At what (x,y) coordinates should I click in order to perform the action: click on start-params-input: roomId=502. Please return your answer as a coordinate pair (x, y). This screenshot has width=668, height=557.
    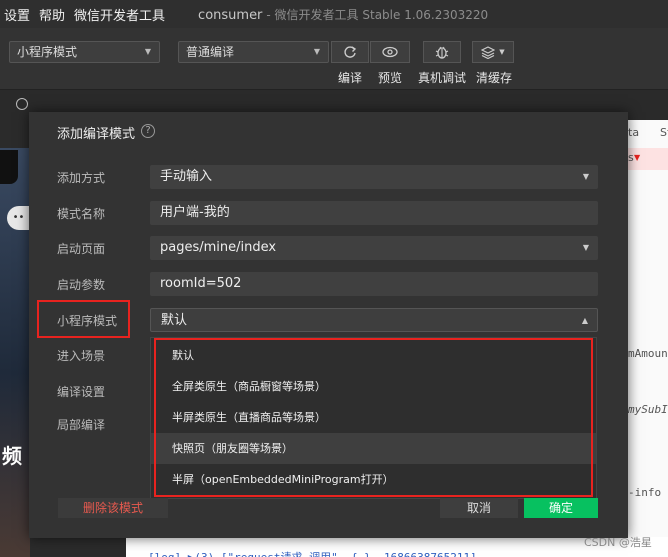
    Looking at the image, I should click on (374, 284).